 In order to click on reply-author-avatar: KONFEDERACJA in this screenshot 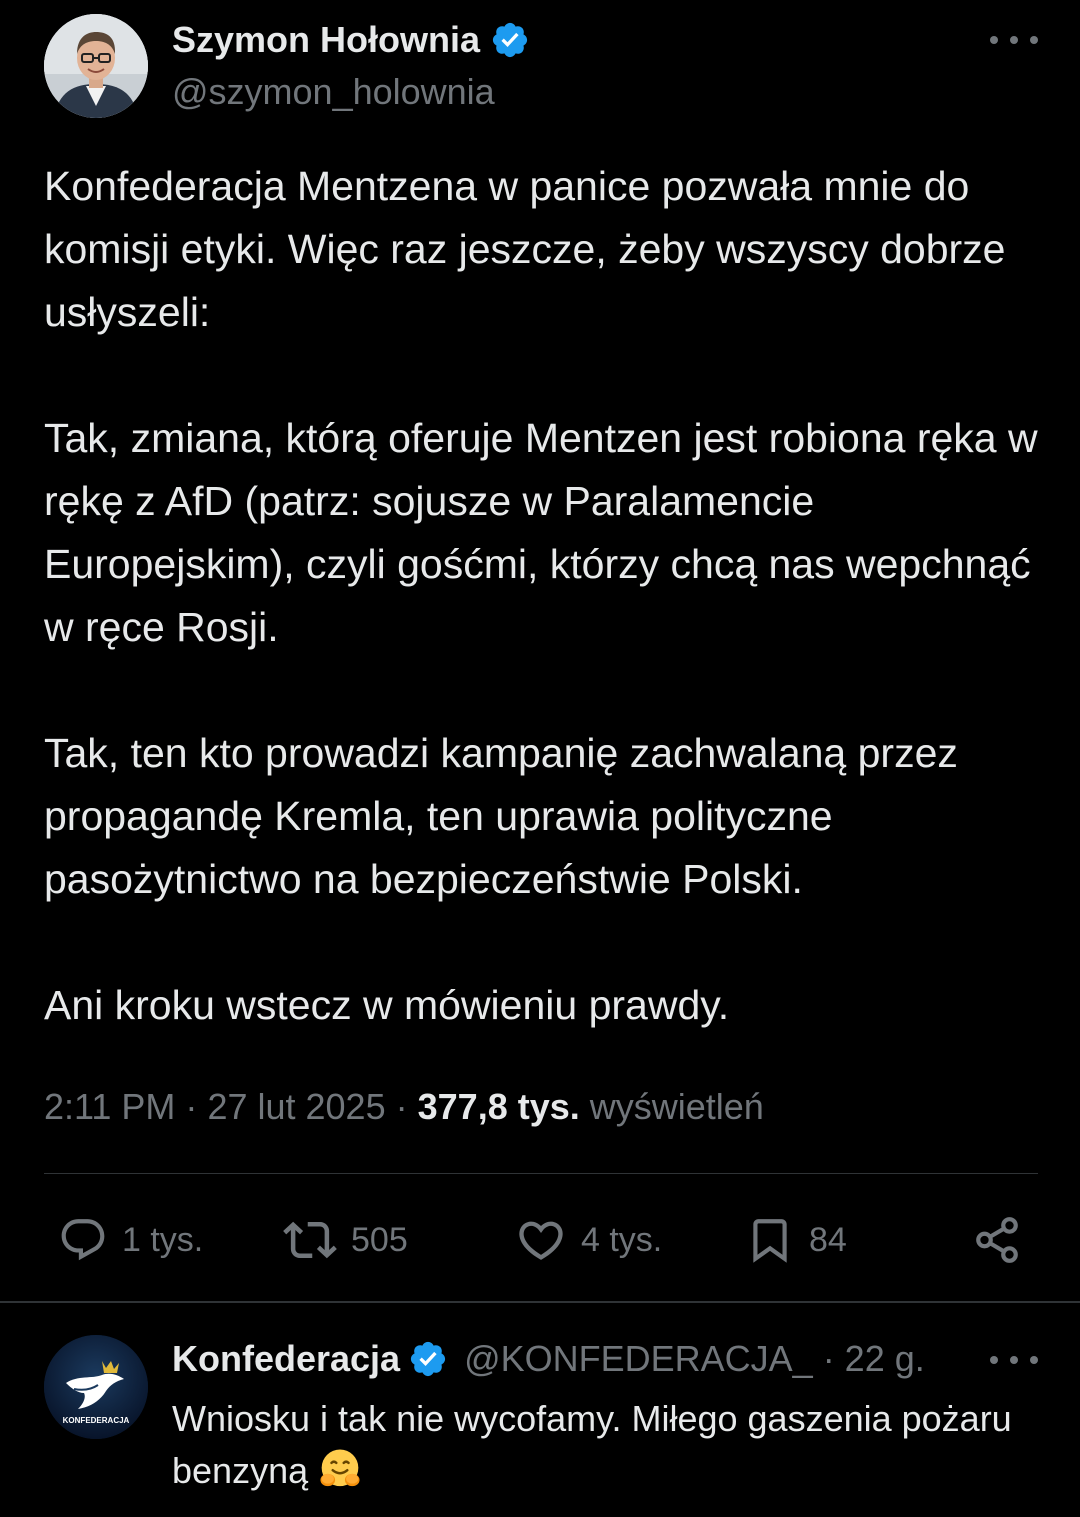, I will do `click(96, 1387)`.